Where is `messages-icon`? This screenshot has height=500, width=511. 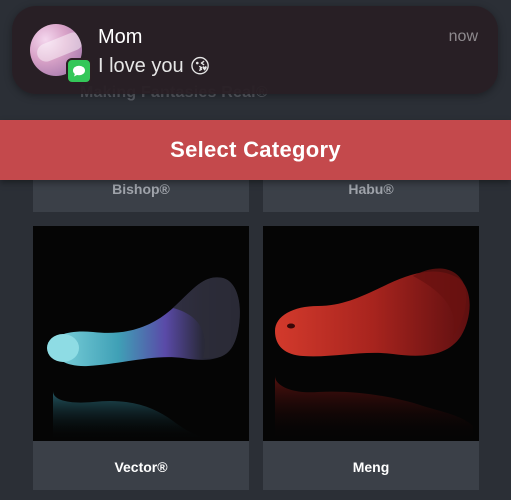
messages-icon is located at coordinates (79, 71).